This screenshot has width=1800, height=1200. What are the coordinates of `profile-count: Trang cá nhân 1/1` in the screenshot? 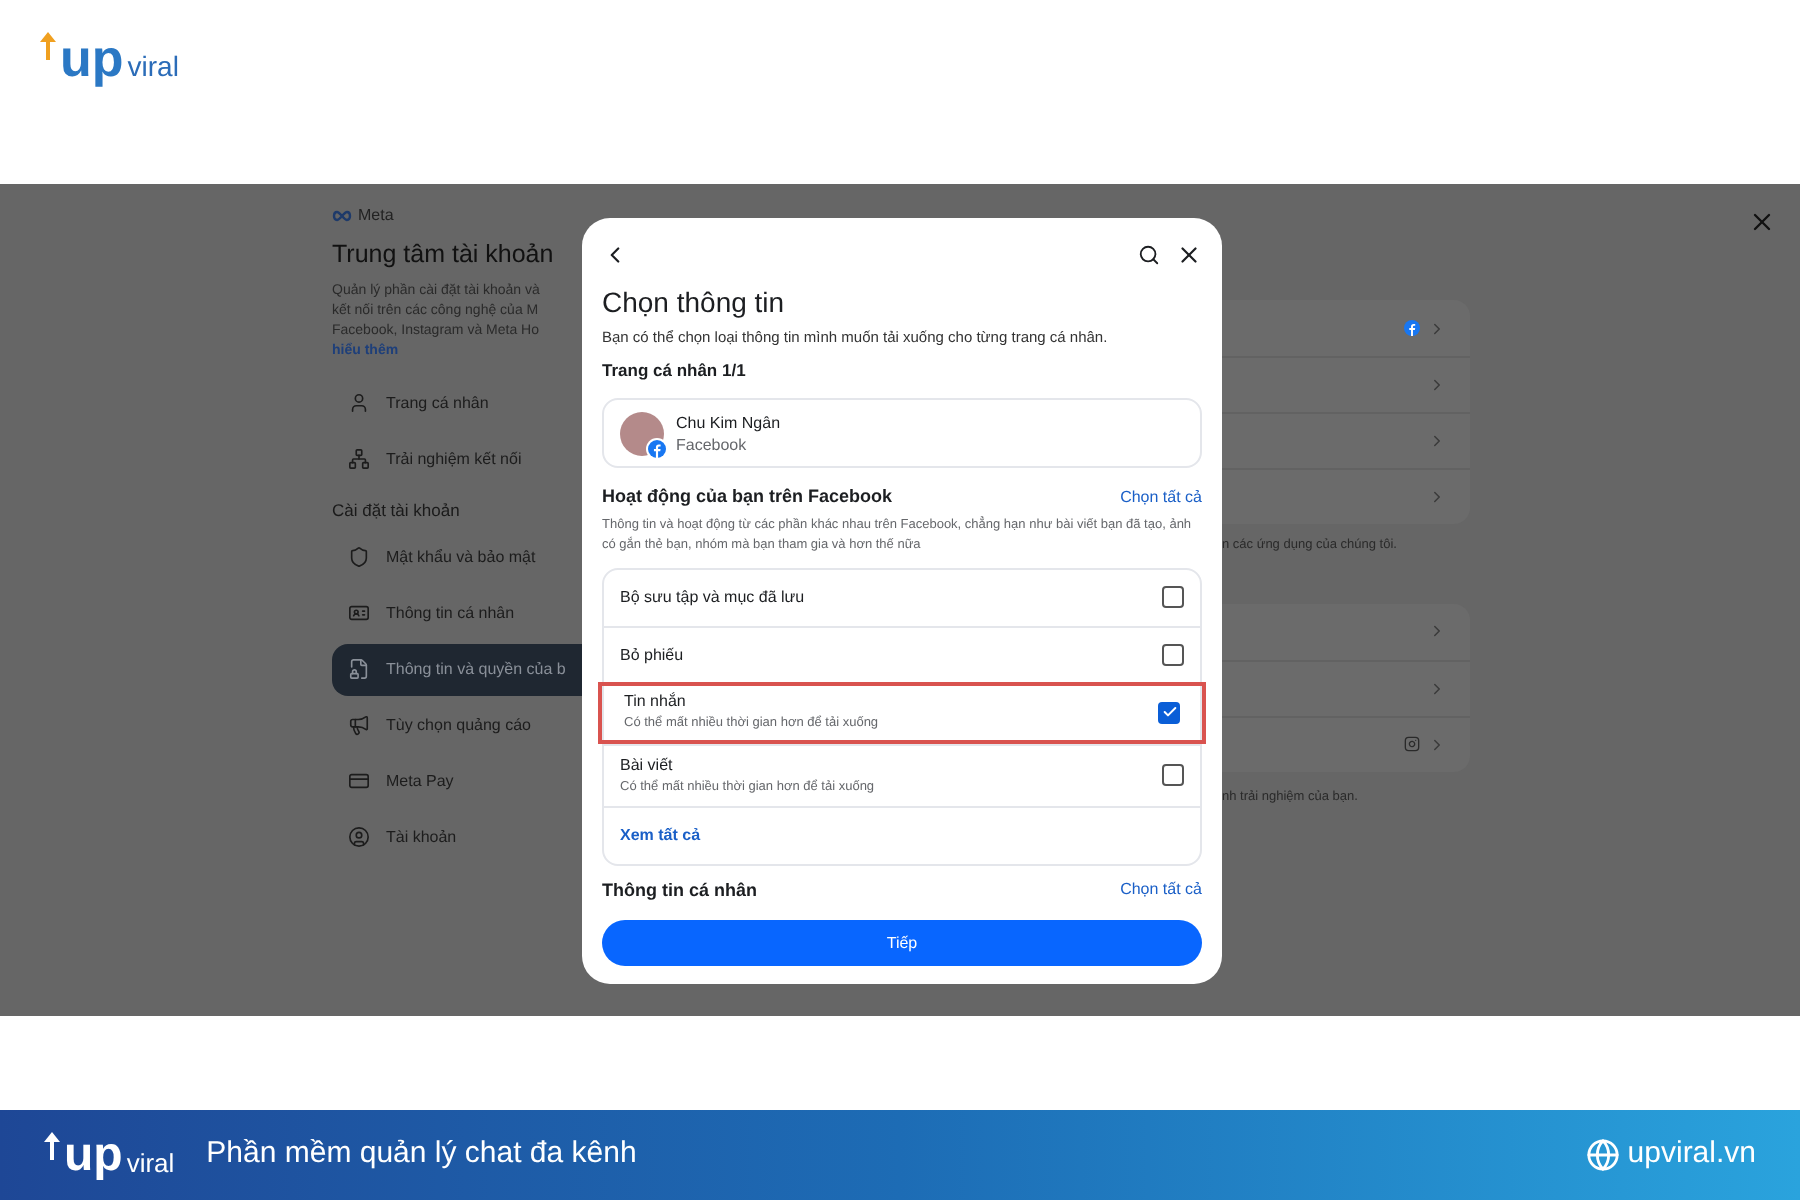 It's located at (675, 371).